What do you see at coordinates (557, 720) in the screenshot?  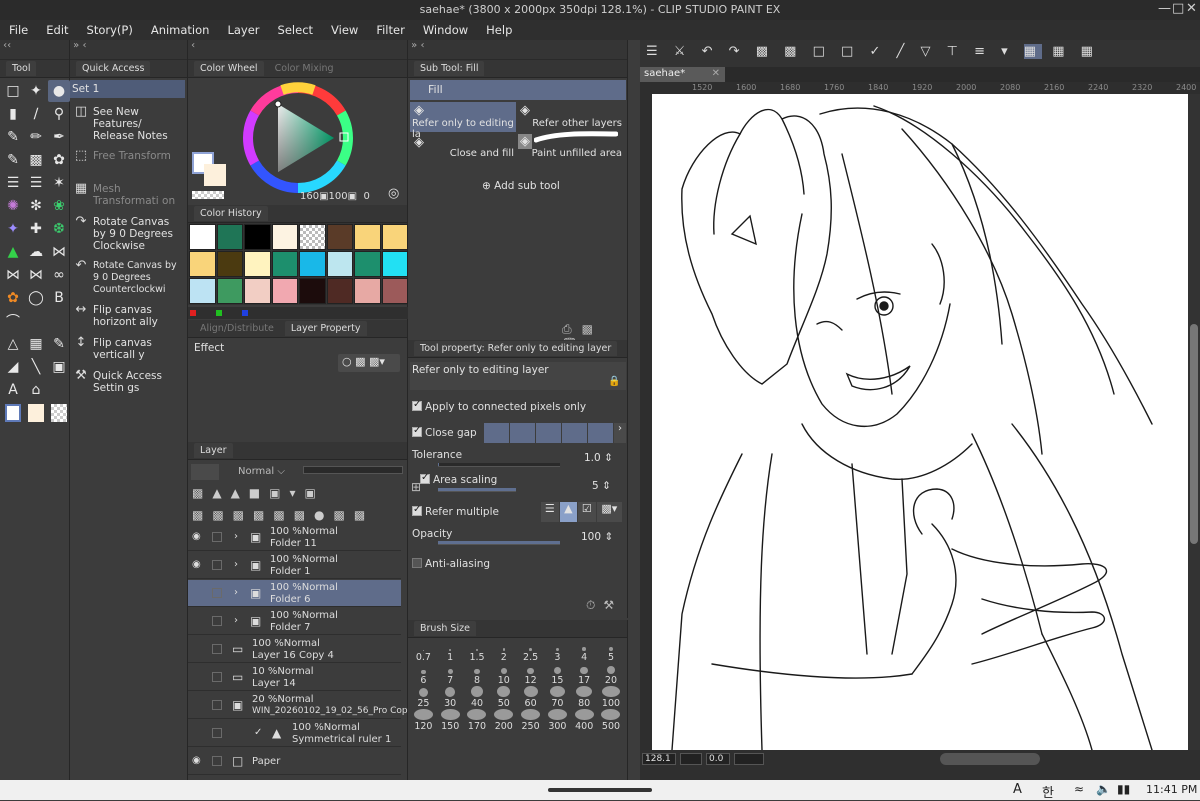 I see `brush-size-option: 300` at bounding box center [557, 720].